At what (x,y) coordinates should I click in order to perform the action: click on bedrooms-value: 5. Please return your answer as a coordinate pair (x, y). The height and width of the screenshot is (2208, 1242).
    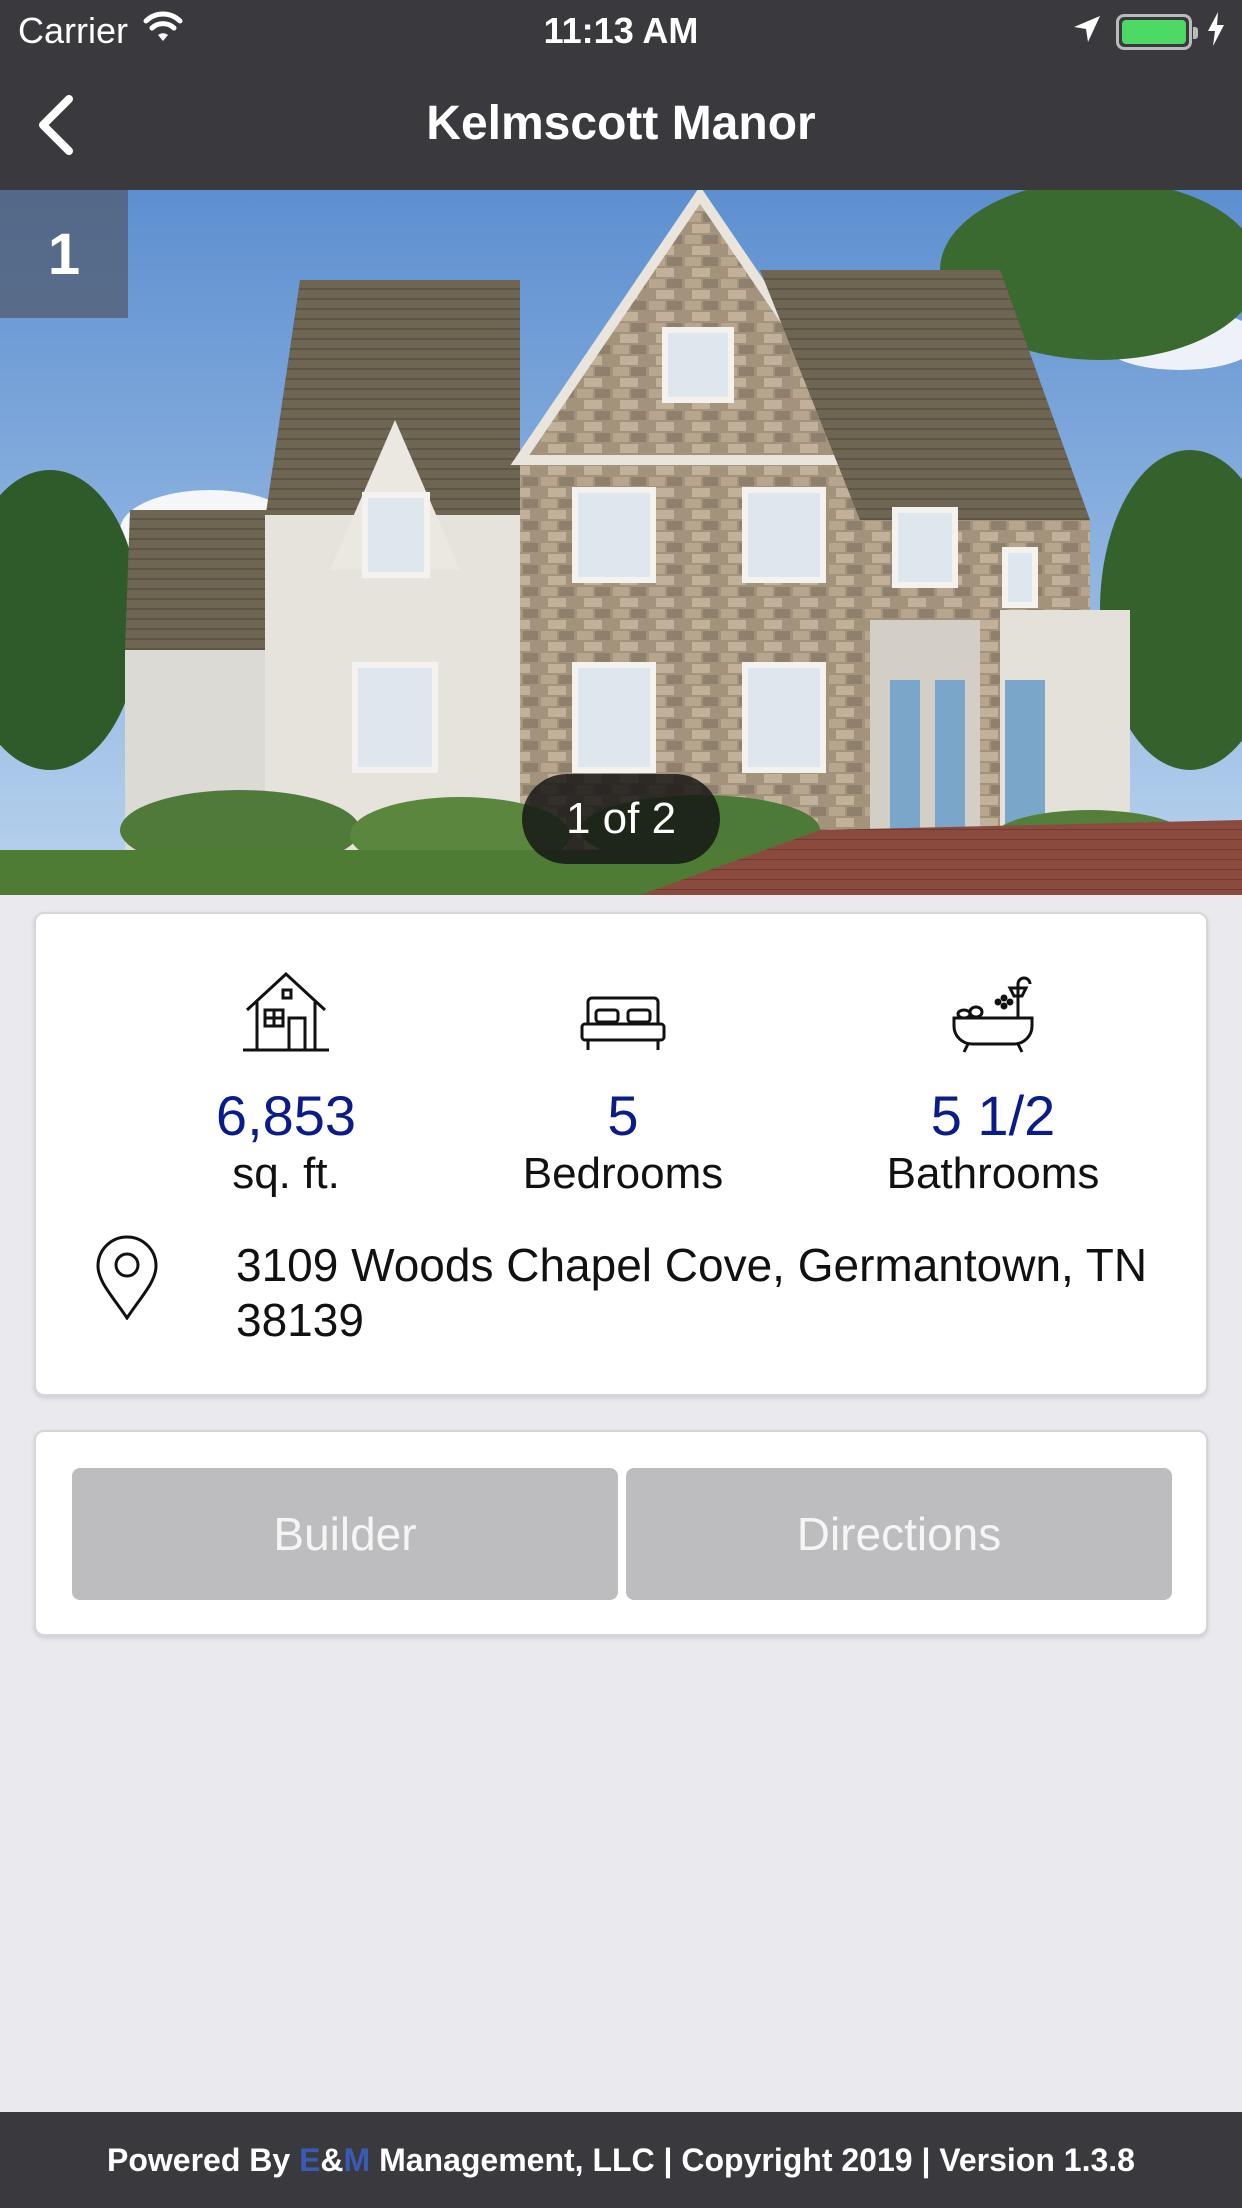
    Looking at the image, I should click on (623, 1115).